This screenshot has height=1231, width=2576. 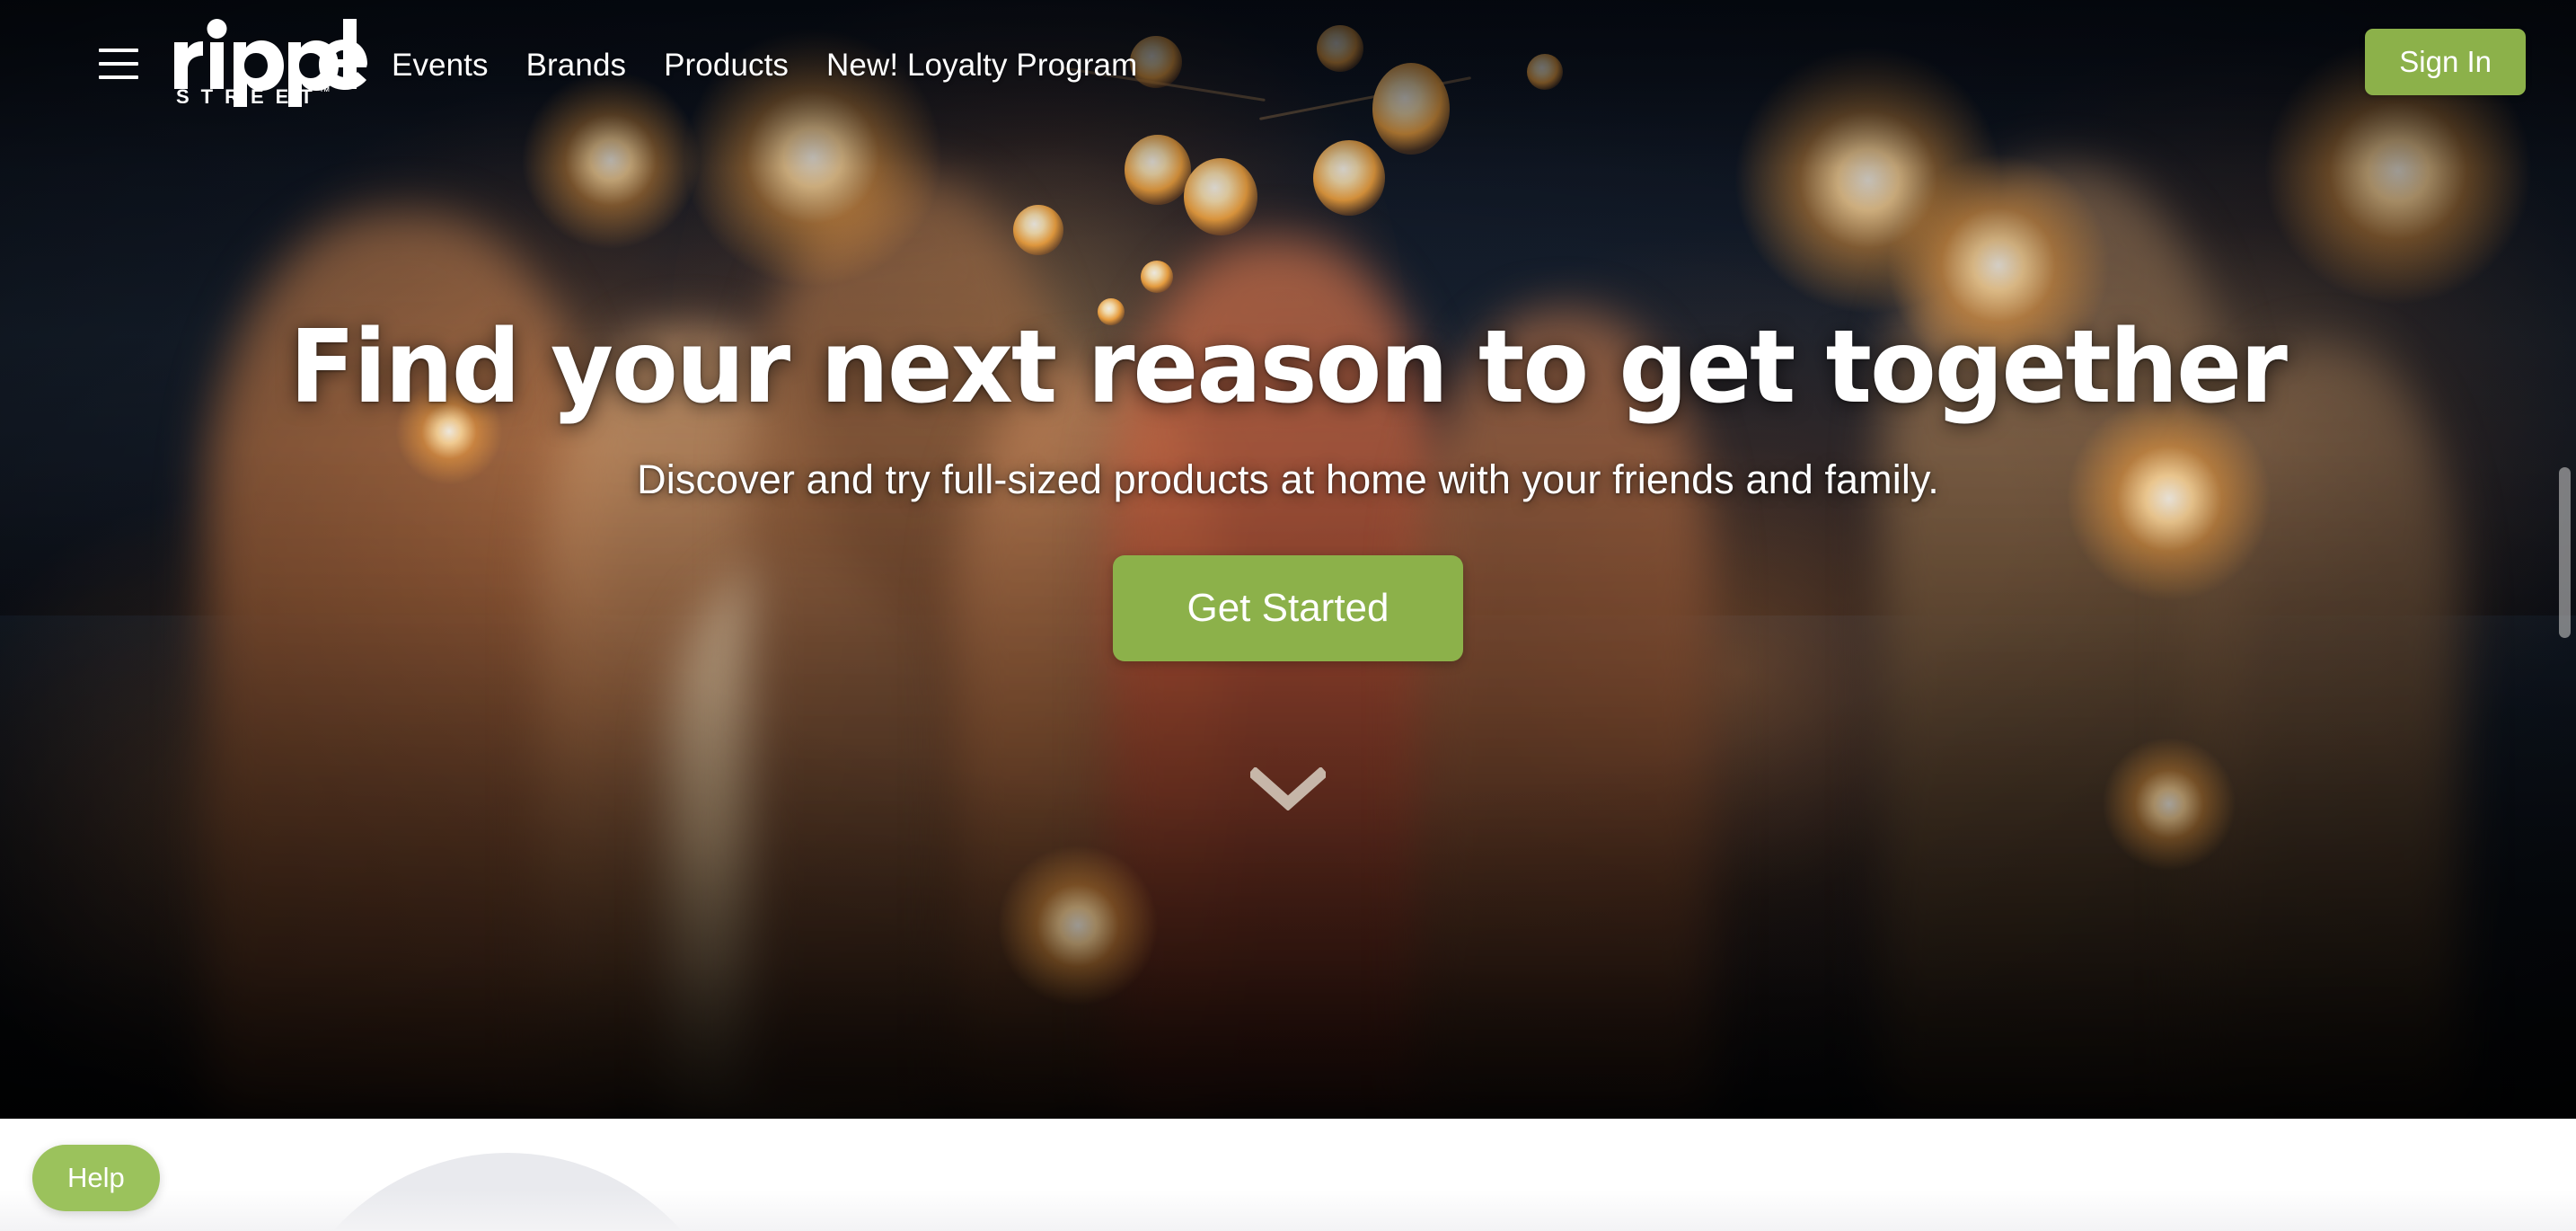 I want to click on logo-tagline: STREET, so click(x=250, y=96).